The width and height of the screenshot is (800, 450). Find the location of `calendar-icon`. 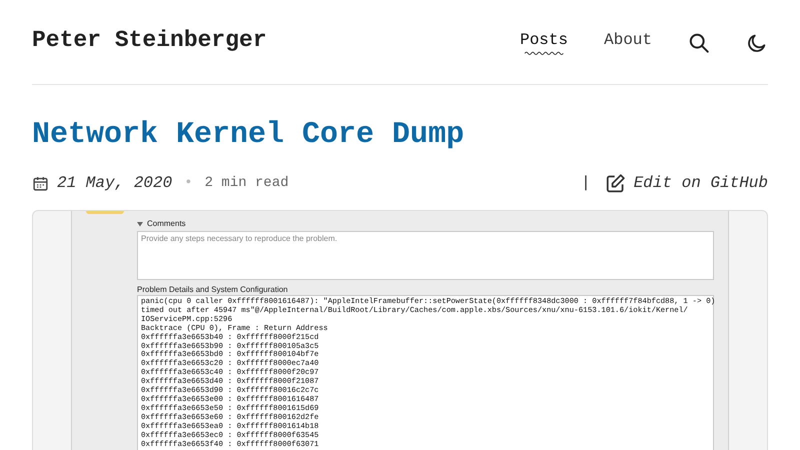

calendar-icon is located at coordinates (40, 183).